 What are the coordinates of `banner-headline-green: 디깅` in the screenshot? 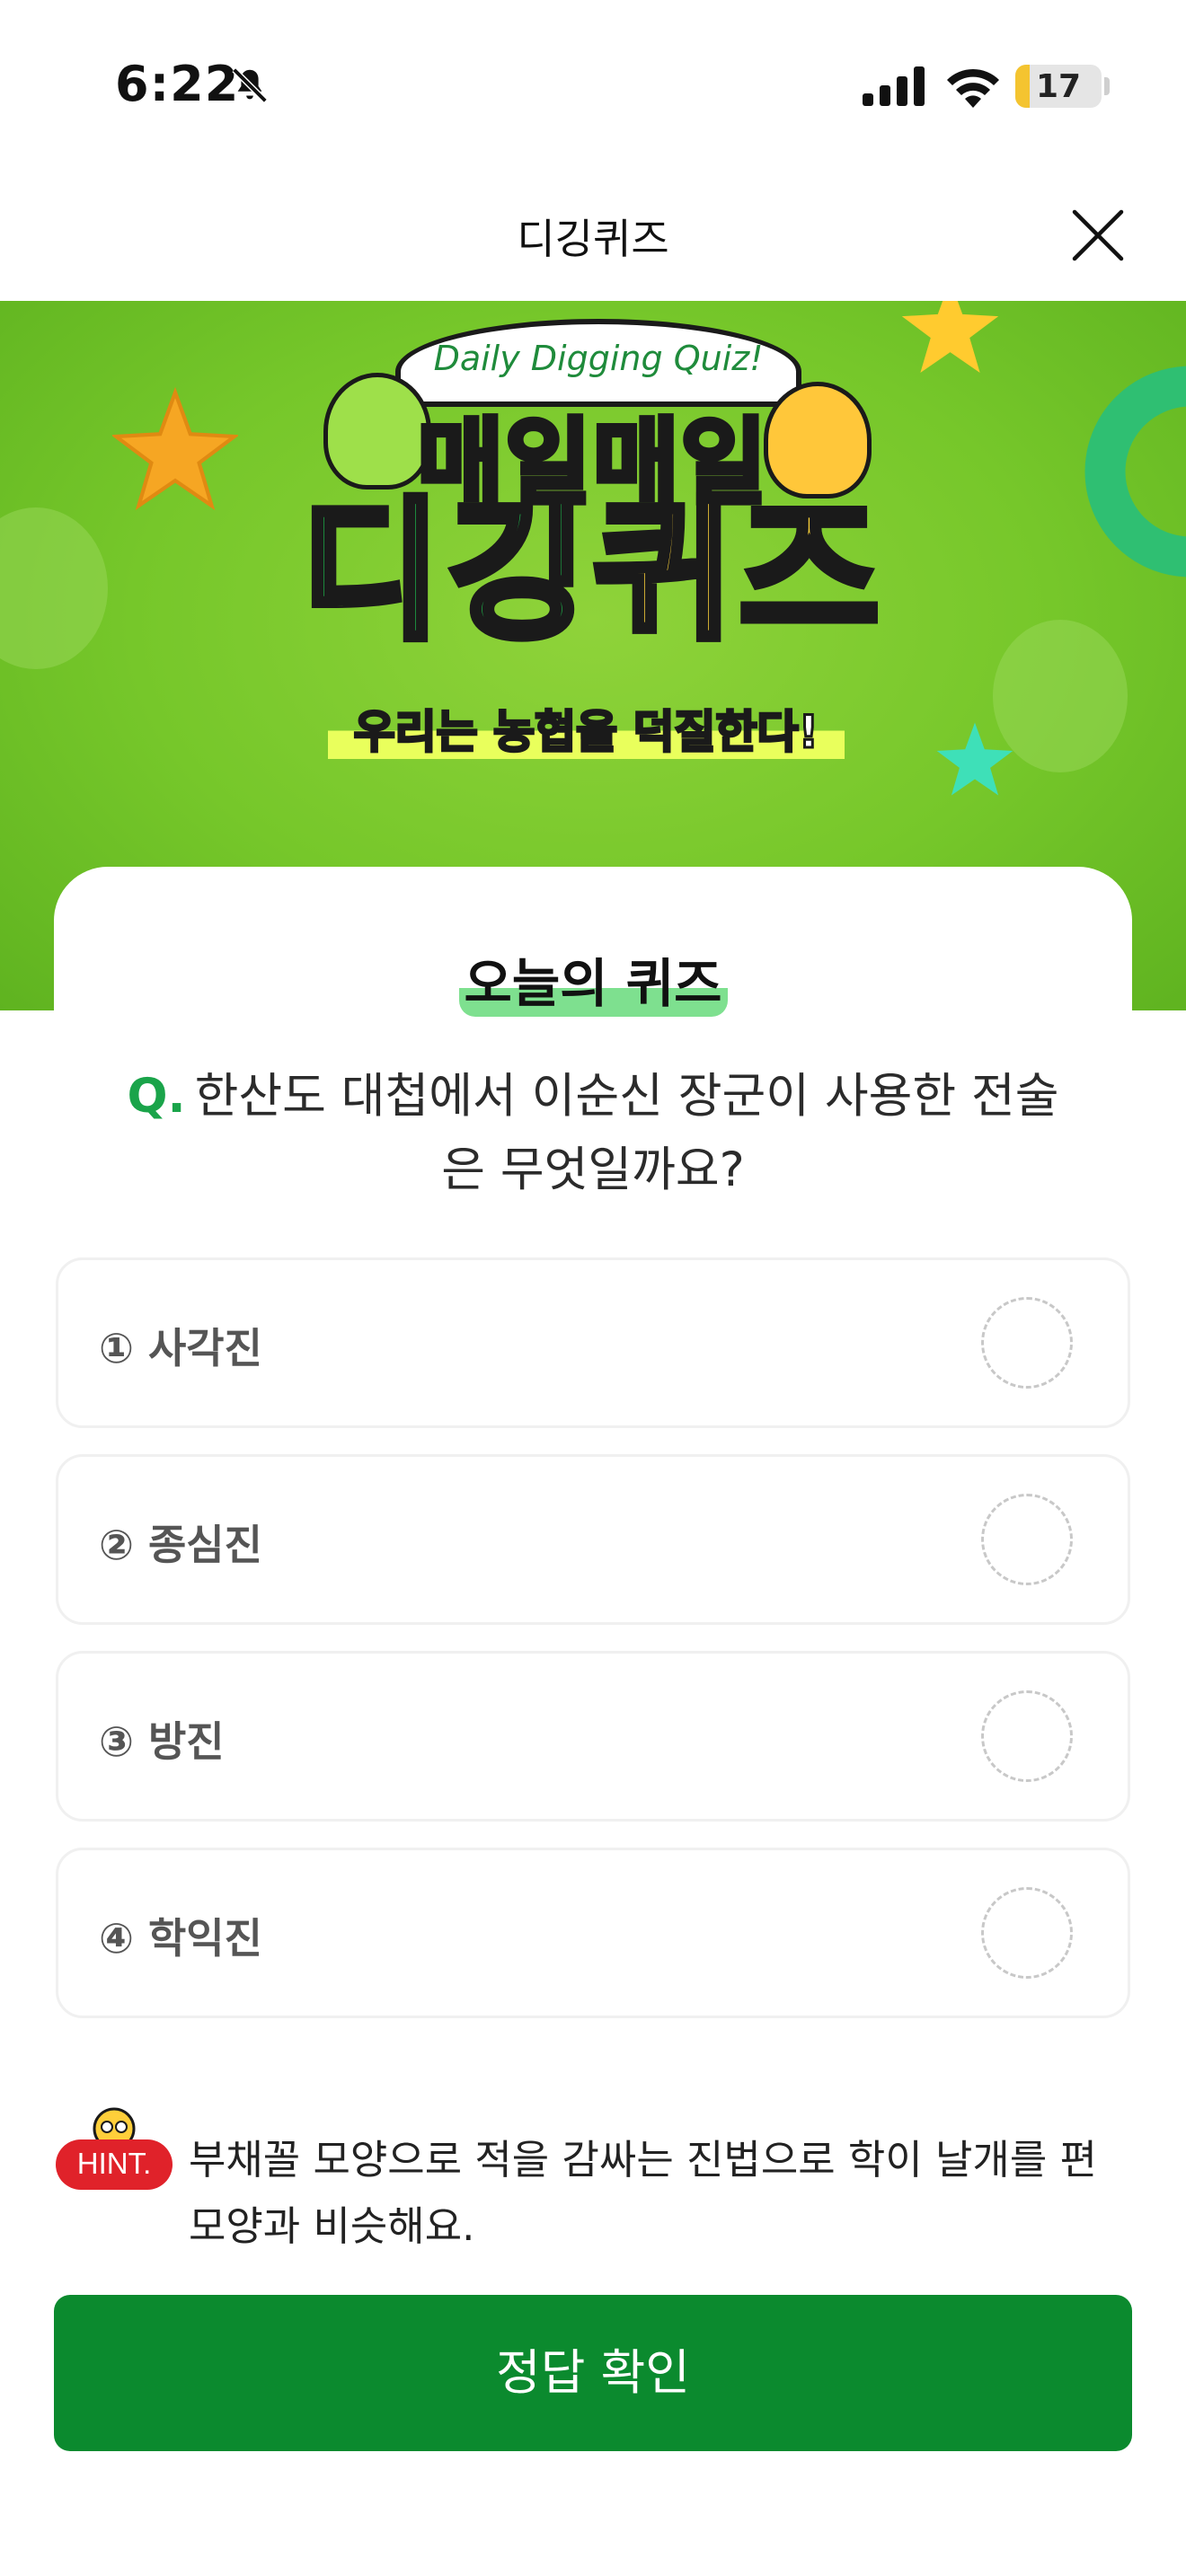 It's located at (445, 572).